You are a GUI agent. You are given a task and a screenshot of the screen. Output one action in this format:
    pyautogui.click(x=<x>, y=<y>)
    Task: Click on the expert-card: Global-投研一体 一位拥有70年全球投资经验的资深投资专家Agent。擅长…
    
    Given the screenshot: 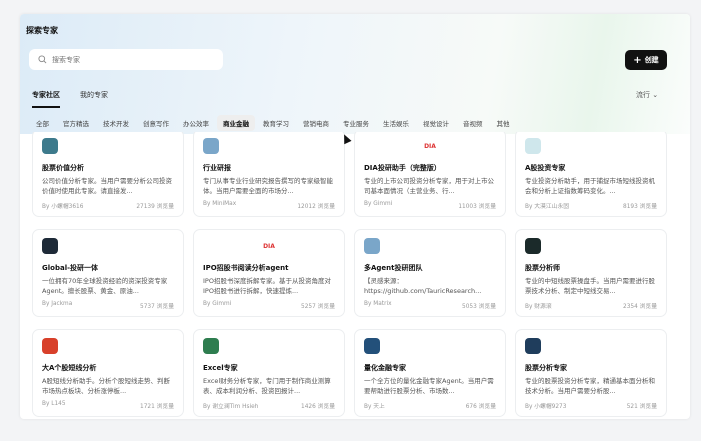 What is the action you would take?
    pyautogui.click(x=108, y=273)
    